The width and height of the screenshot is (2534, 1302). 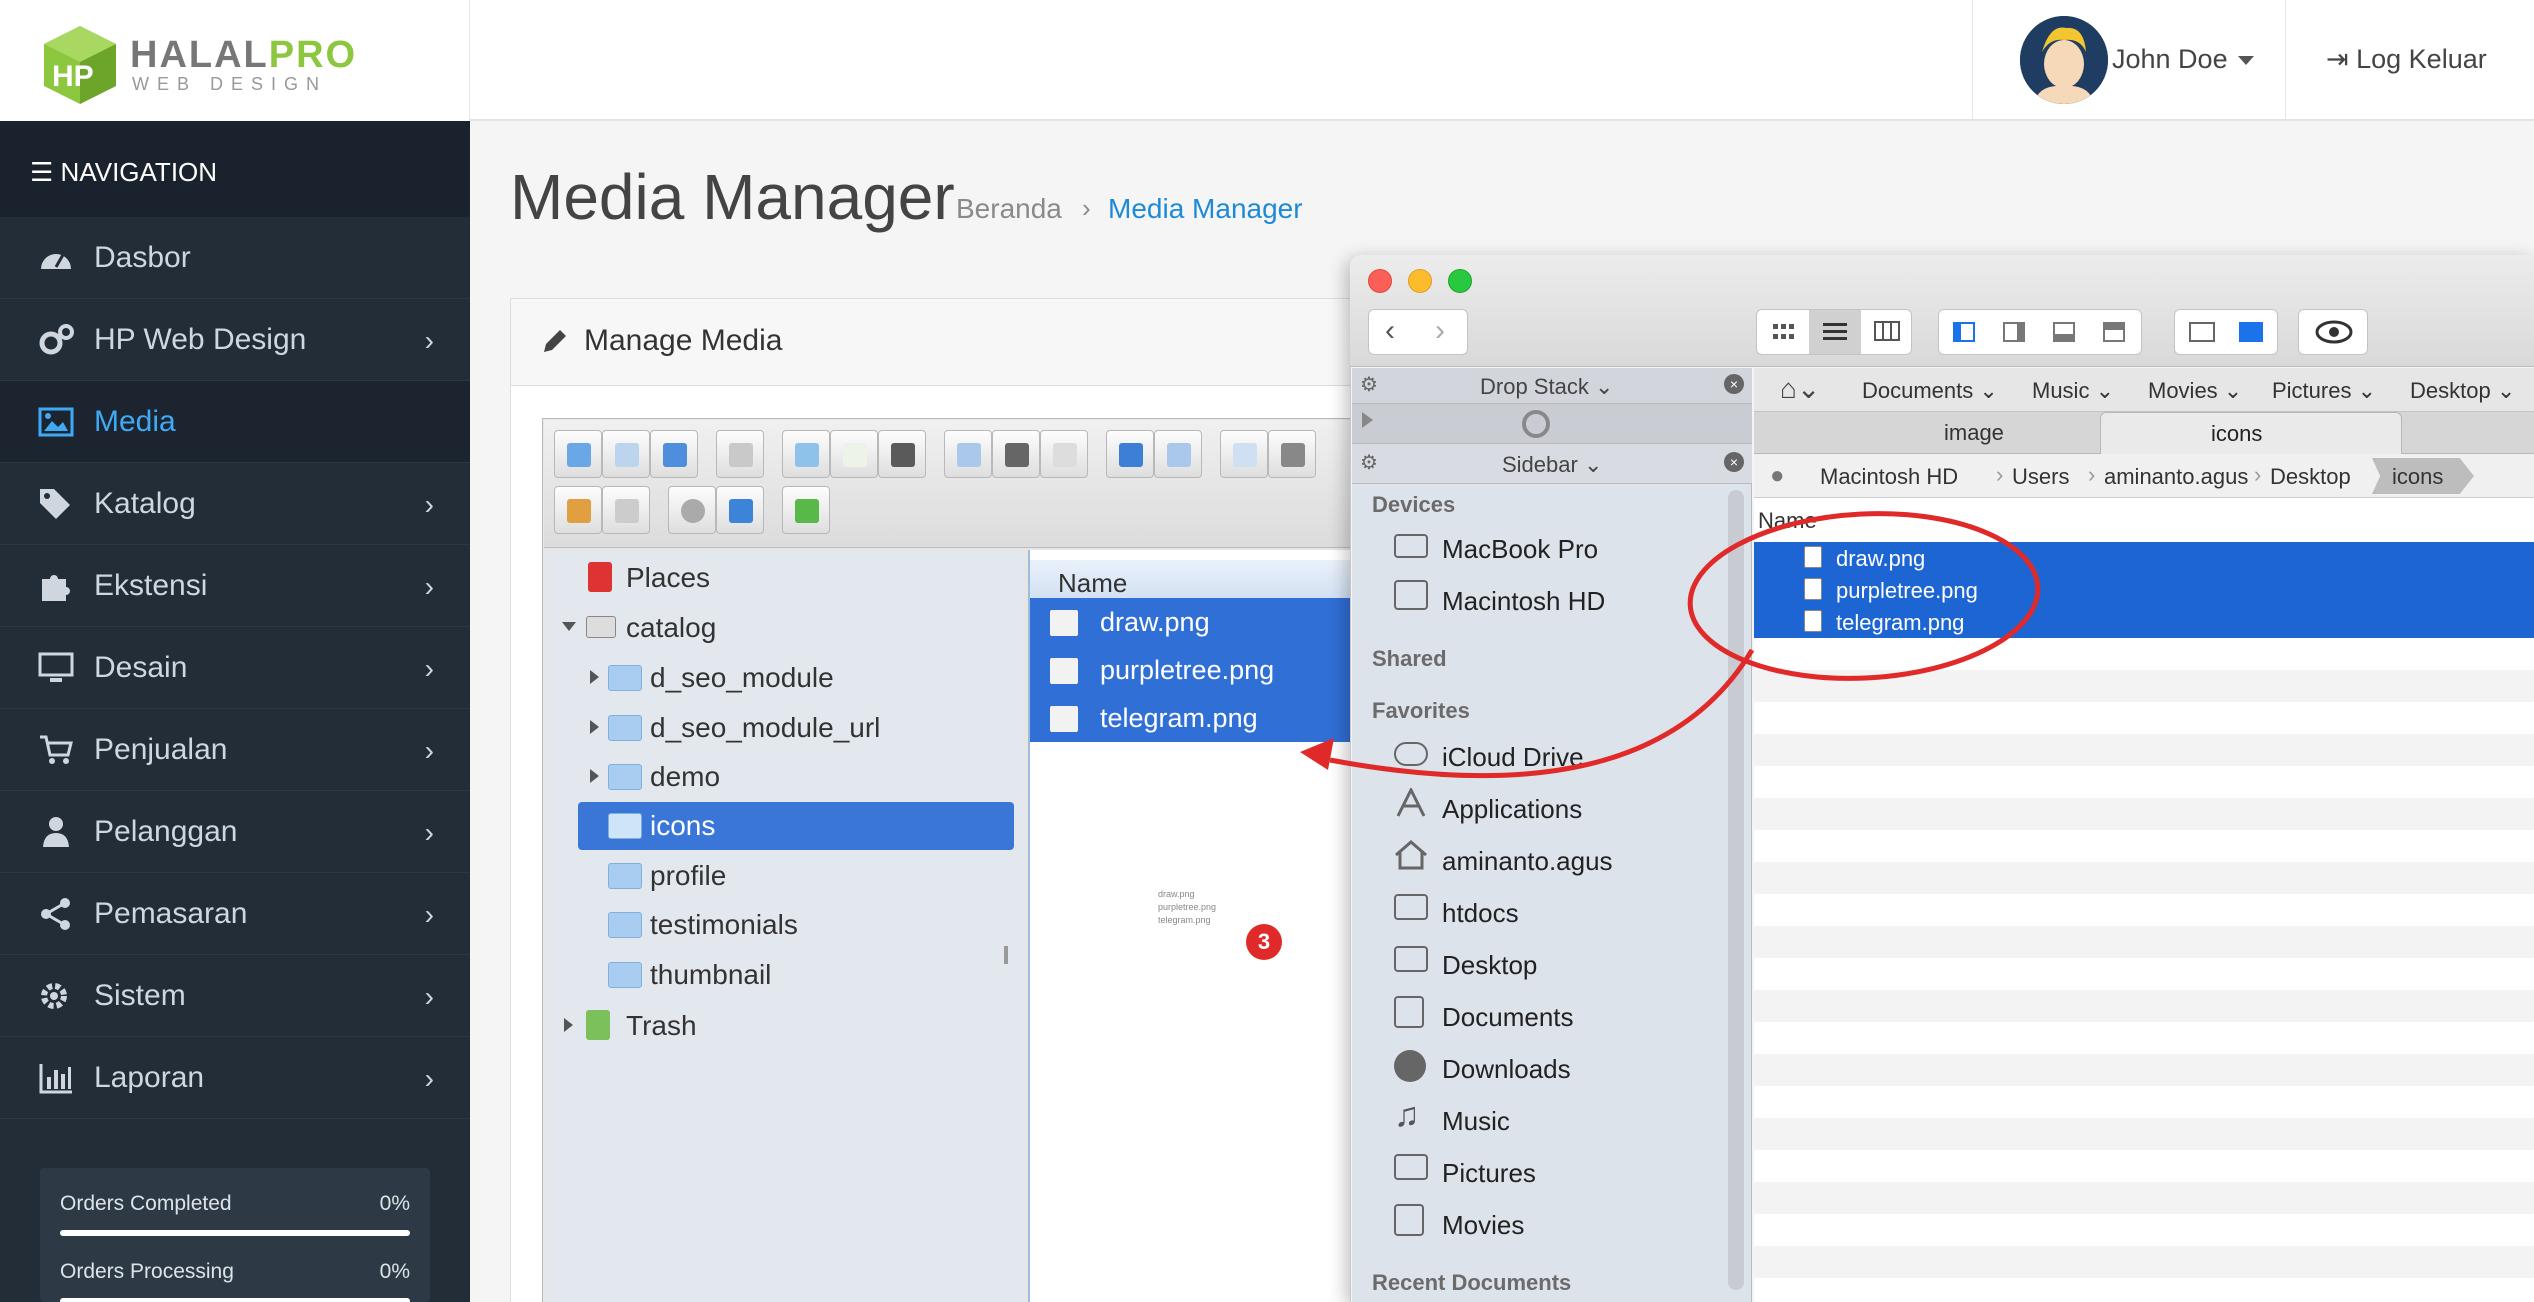 I want to click on back-button, so click(x=578, y=454).